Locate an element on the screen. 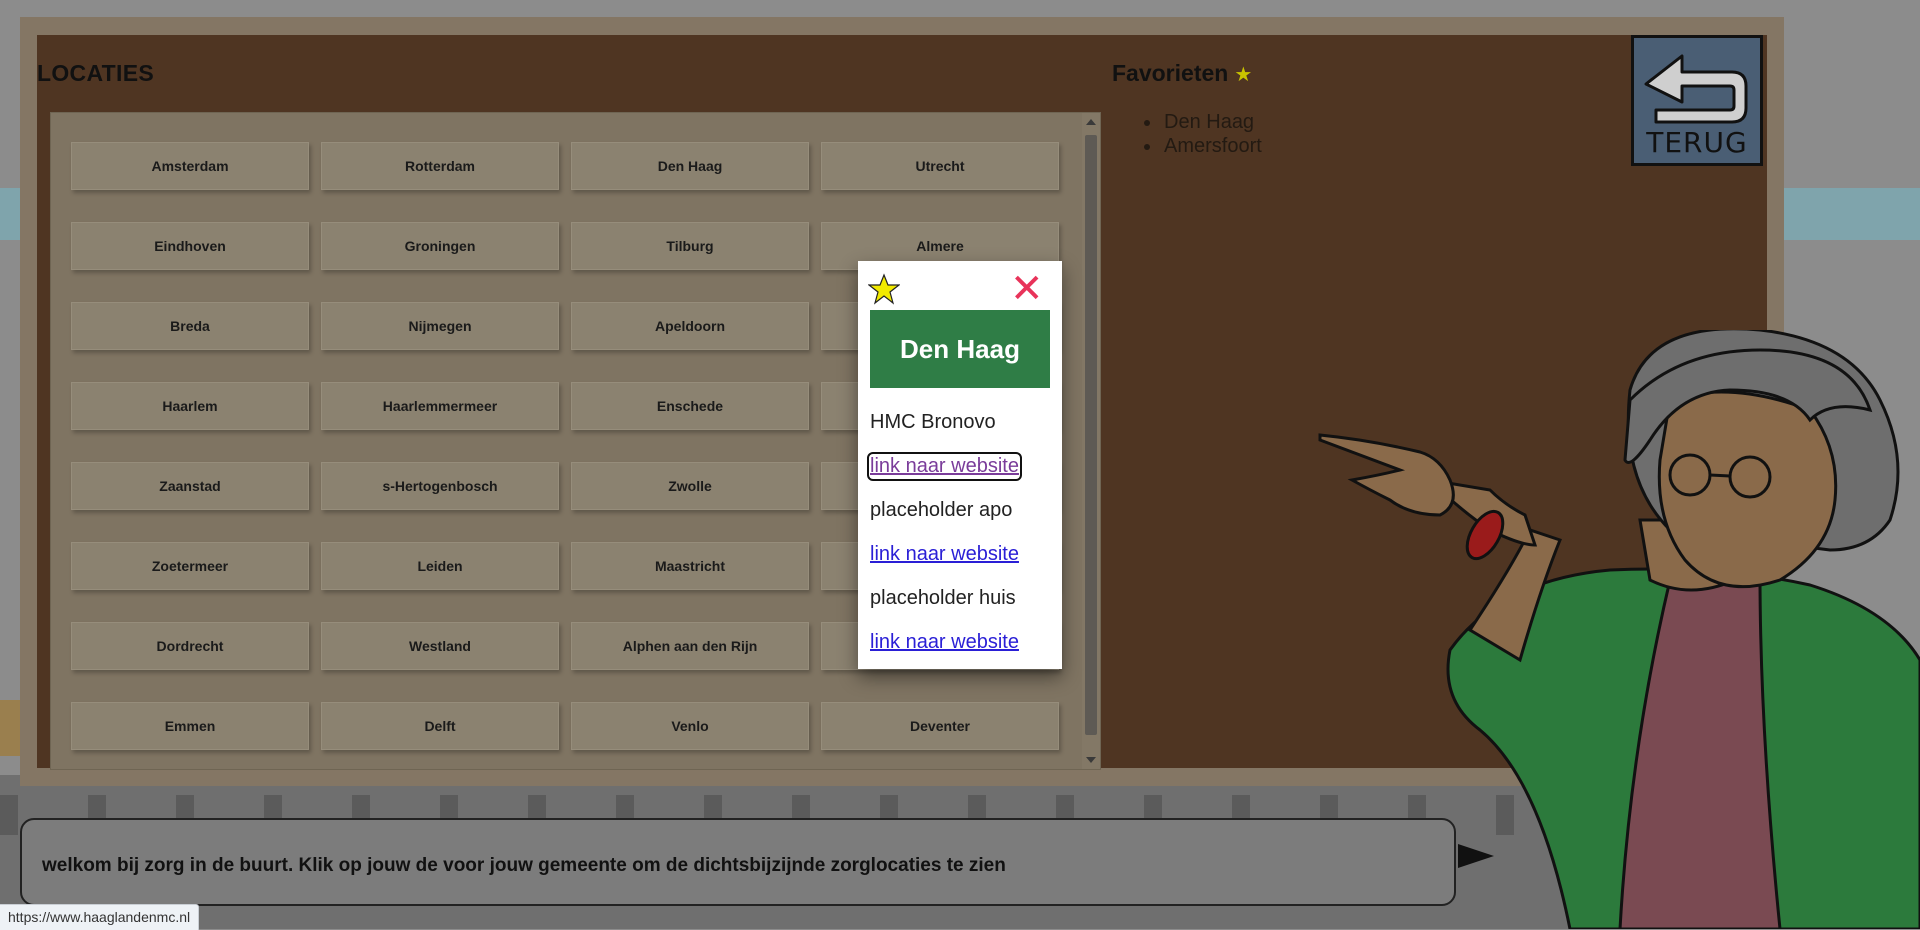 The width and height of the screenshot is (1920, 930). favorites-list: Den Haag Amersfoort is located at coordinates (1201, 134).